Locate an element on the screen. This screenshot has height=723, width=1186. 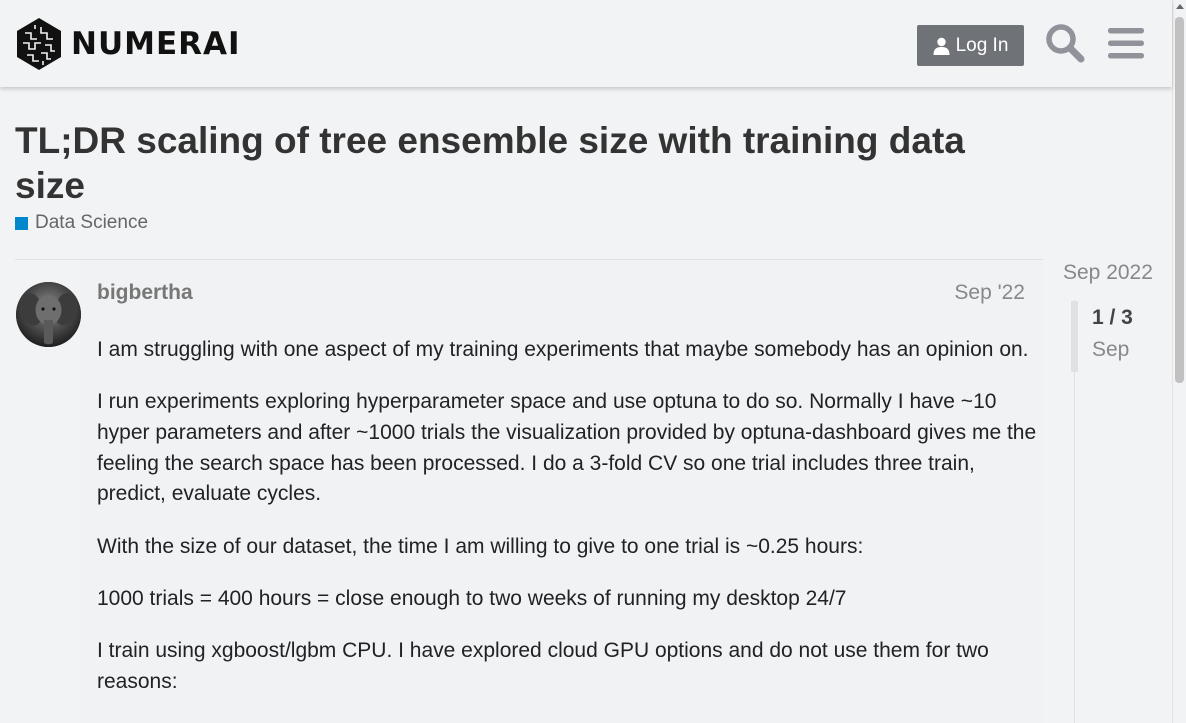
category-color-square is located at coordinates (21, 223).